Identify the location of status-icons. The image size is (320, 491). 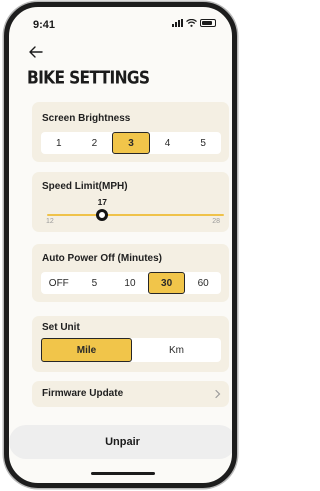
(194, 23).